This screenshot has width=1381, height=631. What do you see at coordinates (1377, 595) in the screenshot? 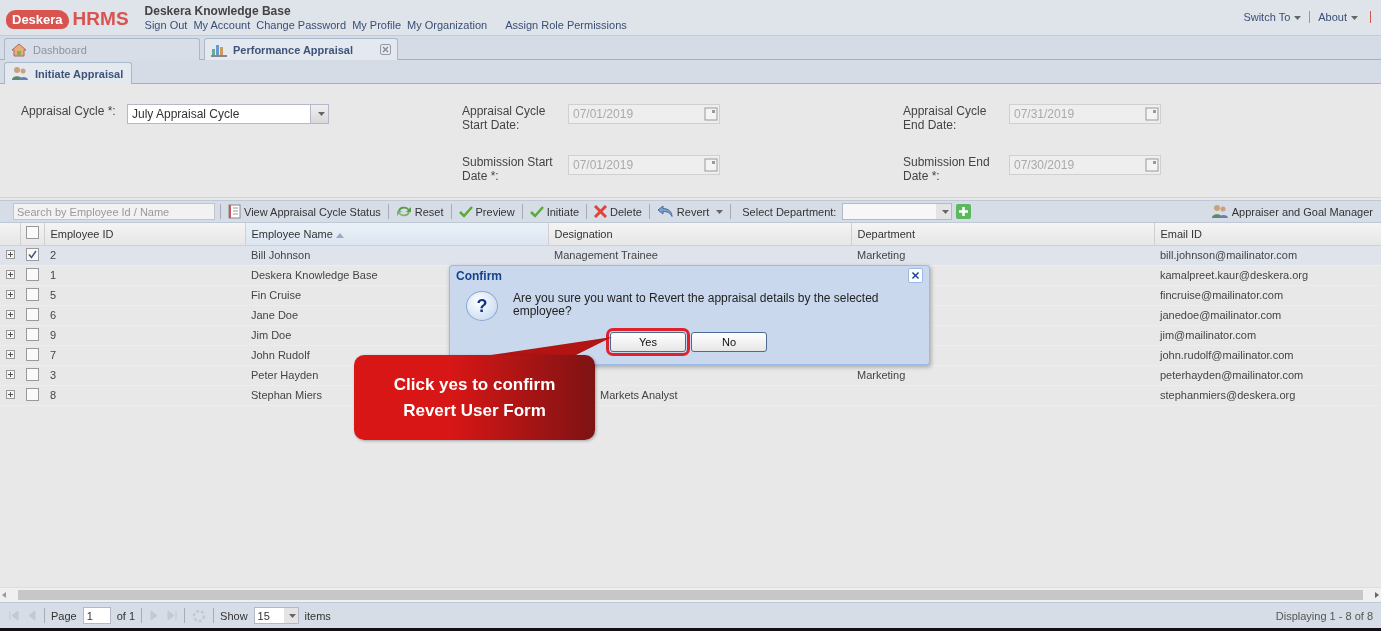
I see `scroll-right-icon` at bounding box center [1377, 595].